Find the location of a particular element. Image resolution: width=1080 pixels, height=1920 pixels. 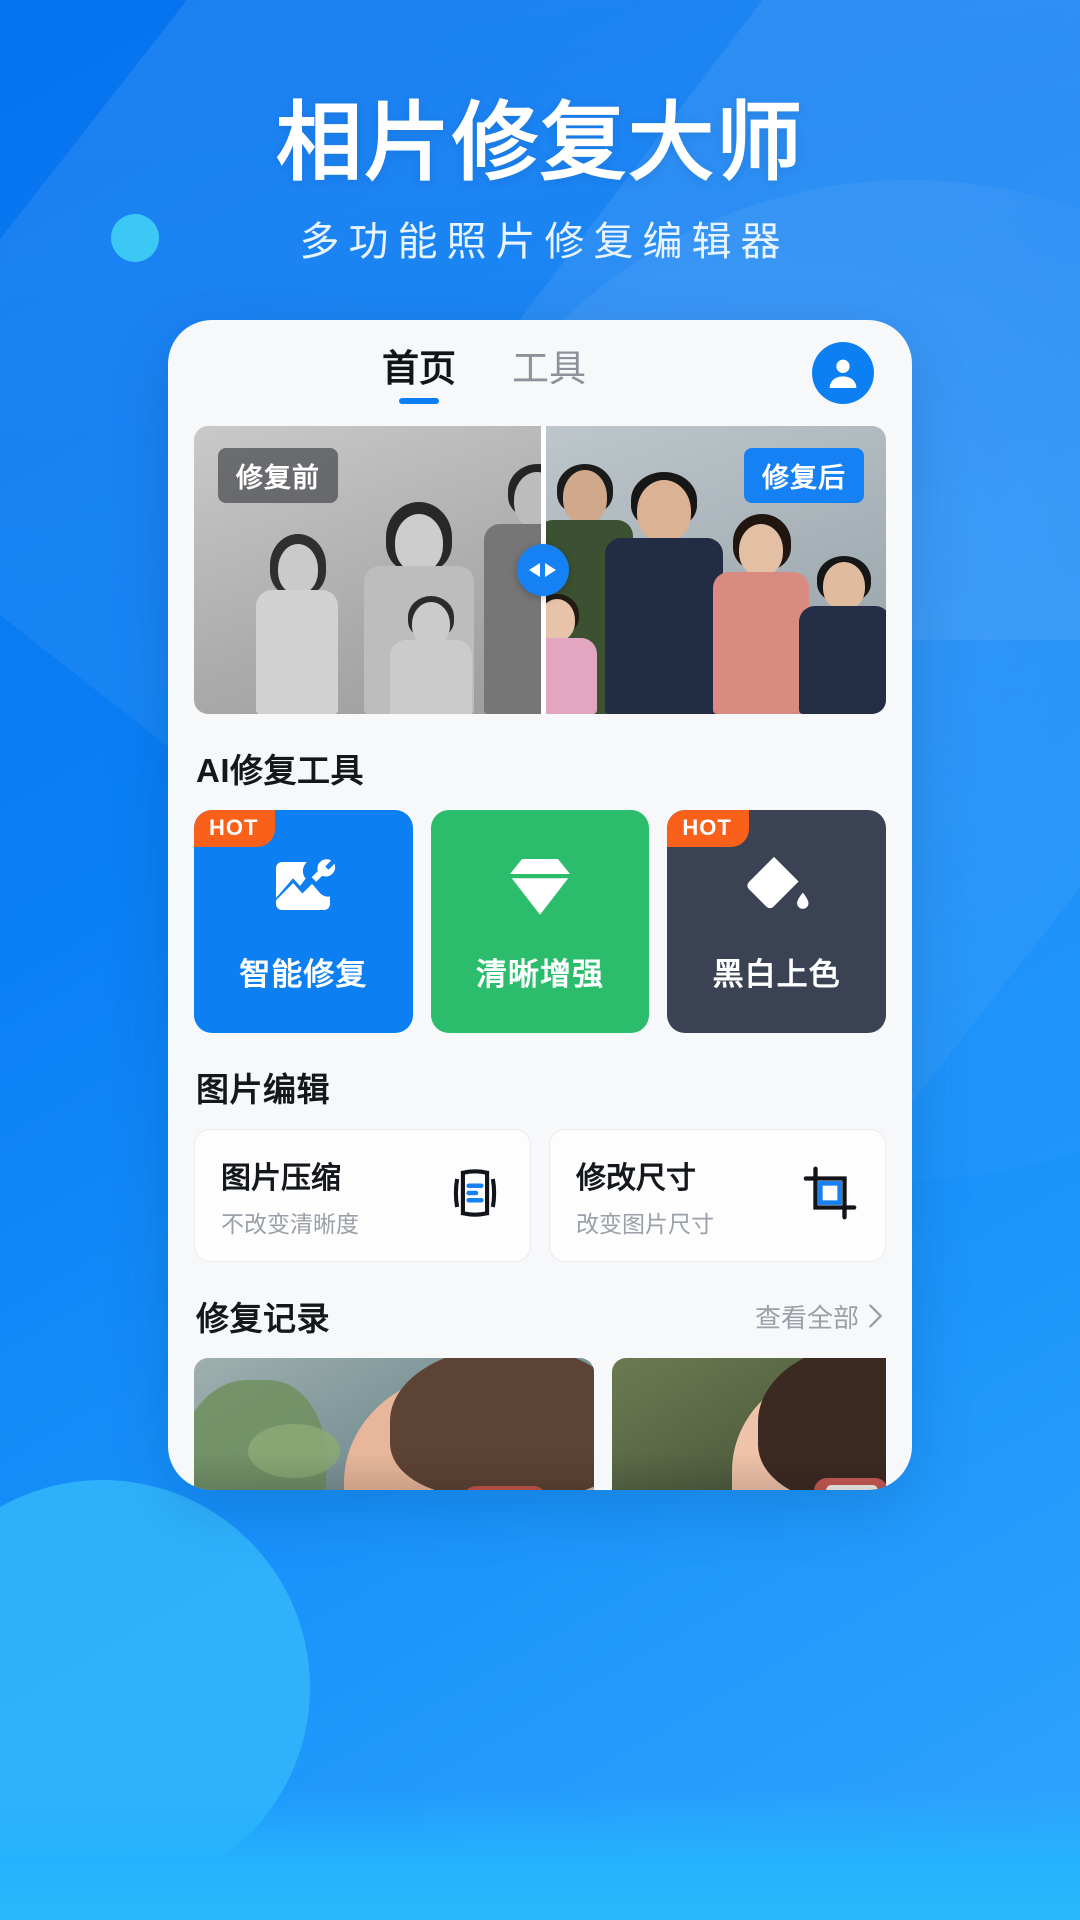

app-tabbar: 首页 工具 is located at coordinates (540, 371).